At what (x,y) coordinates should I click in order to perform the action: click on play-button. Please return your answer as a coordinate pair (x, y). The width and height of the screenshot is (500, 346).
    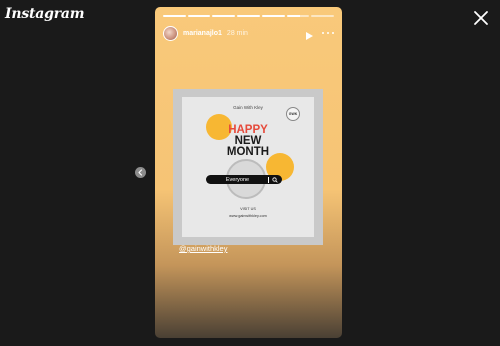
    Looking at the image, I should click on (309, 34).